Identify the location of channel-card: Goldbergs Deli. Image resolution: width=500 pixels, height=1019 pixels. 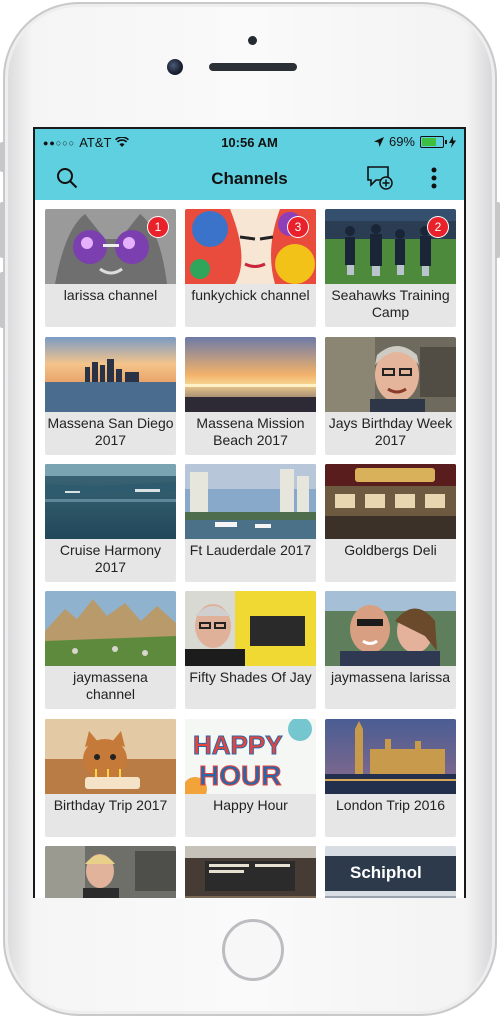
(390, 523).